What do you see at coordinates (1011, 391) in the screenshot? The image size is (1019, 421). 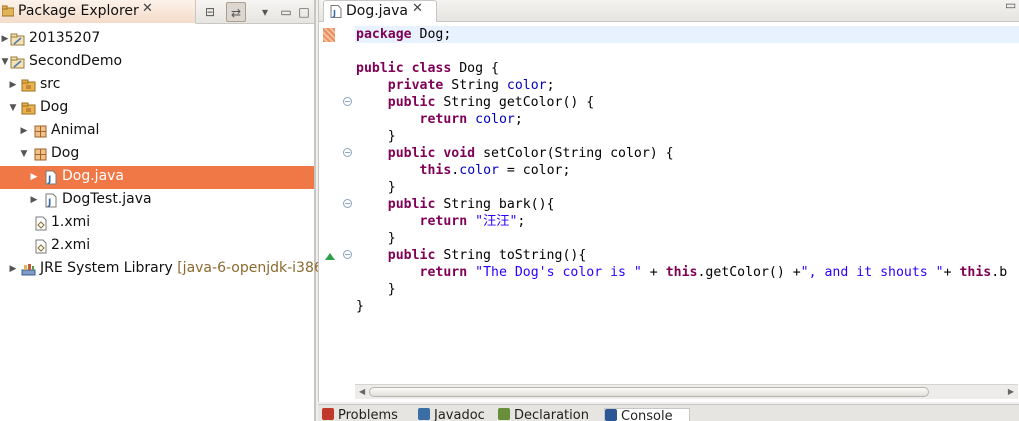 I see `scroll-right-icon: ▶` at bounding box center [1011, 391].